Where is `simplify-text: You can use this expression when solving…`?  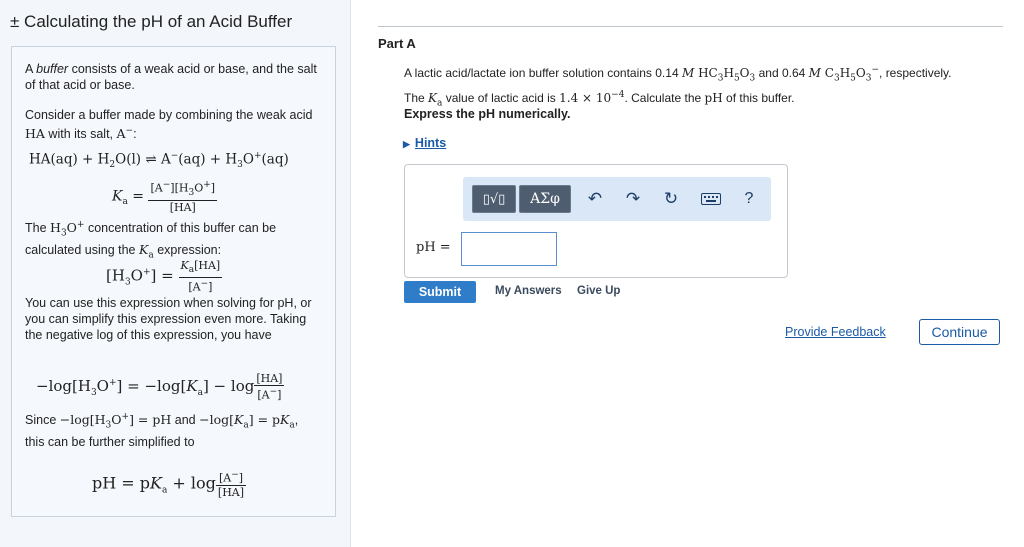 simplify-text: You can use this expression when solving… is located at coordinates (168, 319).